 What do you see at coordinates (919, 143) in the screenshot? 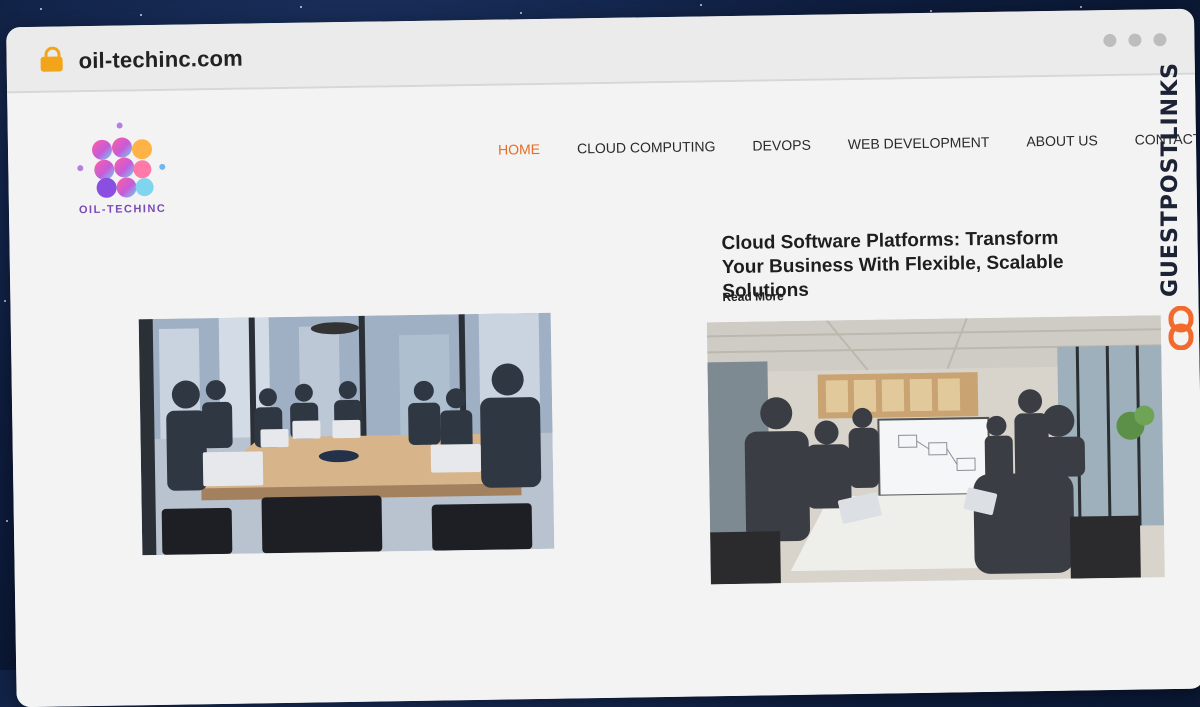
I see `nav-item-web-development: WEB DEVELOPMENT` at bounding box center [919, 143].